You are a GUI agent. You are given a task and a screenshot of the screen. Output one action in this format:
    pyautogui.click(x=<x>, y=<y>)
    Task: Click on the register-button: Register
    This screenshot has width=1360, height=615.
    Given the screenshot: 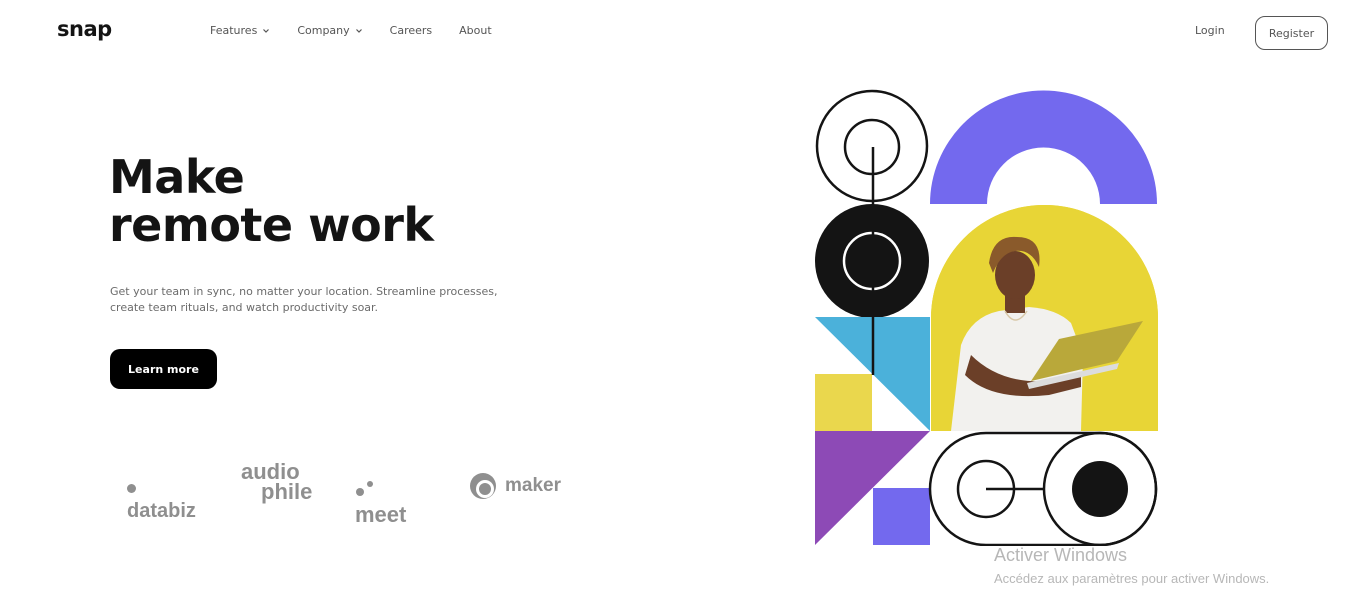 What is the action you would take?
    pyautogui.click(x=1291, y=33)
    